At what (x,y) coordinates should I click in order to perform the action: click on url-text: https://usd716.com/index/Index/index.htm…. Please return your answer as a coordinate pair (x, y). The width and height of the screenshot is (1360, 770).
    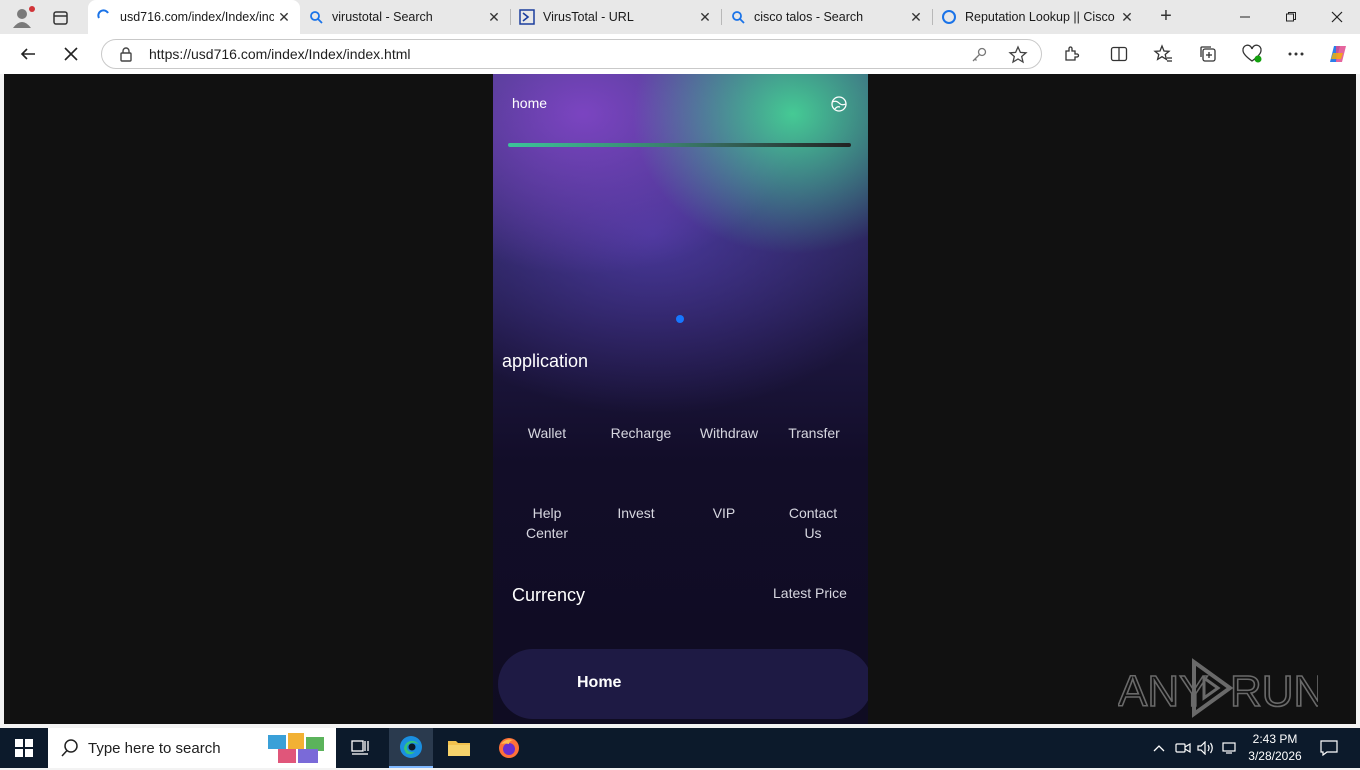
    Looking at the image, I should click on (279, 54).